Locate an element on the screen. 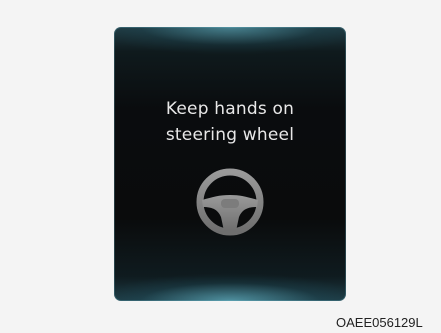  steering-wheel-icon is located at coordinates (230, 202).